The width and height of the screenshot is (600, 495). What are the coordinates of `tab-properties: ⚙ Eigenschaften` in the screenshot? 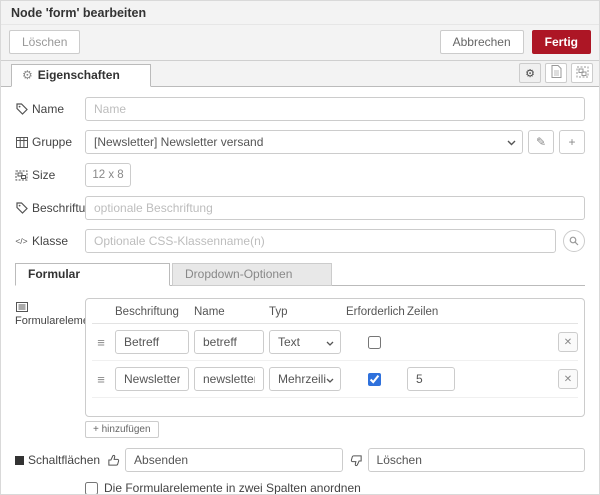 It's located at (81, 75).